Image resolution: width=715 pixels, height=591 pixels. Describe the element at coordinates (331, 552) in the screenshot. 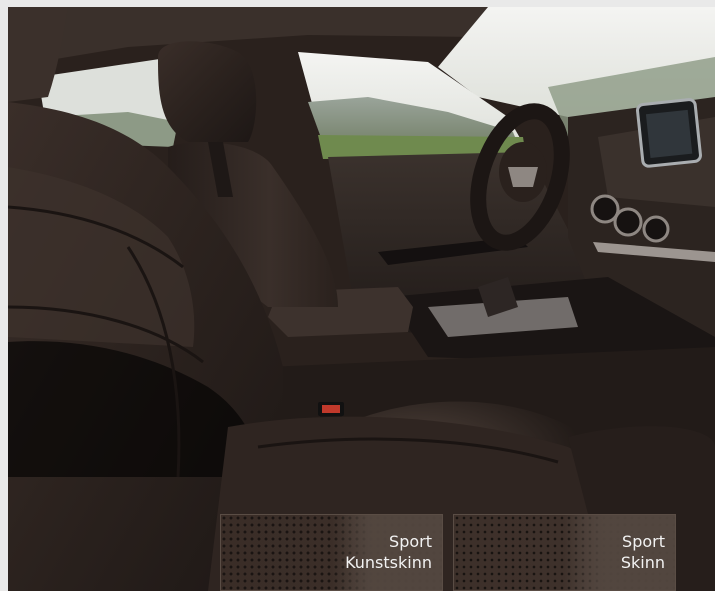

I see `swatch-sport-kunstskinn: Sport Kunstskinn` at that location.